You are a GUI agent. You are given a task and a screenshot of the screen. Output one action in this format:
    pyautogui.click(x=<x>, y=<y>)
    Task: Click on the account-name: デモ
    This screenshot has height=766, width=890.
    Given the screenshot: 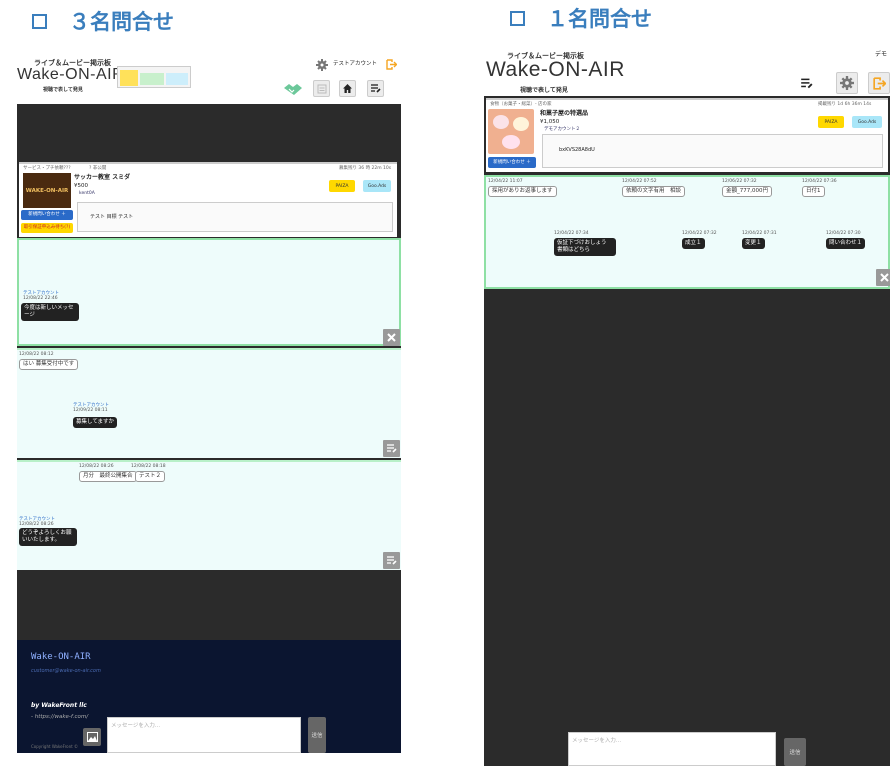 What is the action you would take?
    pyautogui.click(x=881, y=55)
    